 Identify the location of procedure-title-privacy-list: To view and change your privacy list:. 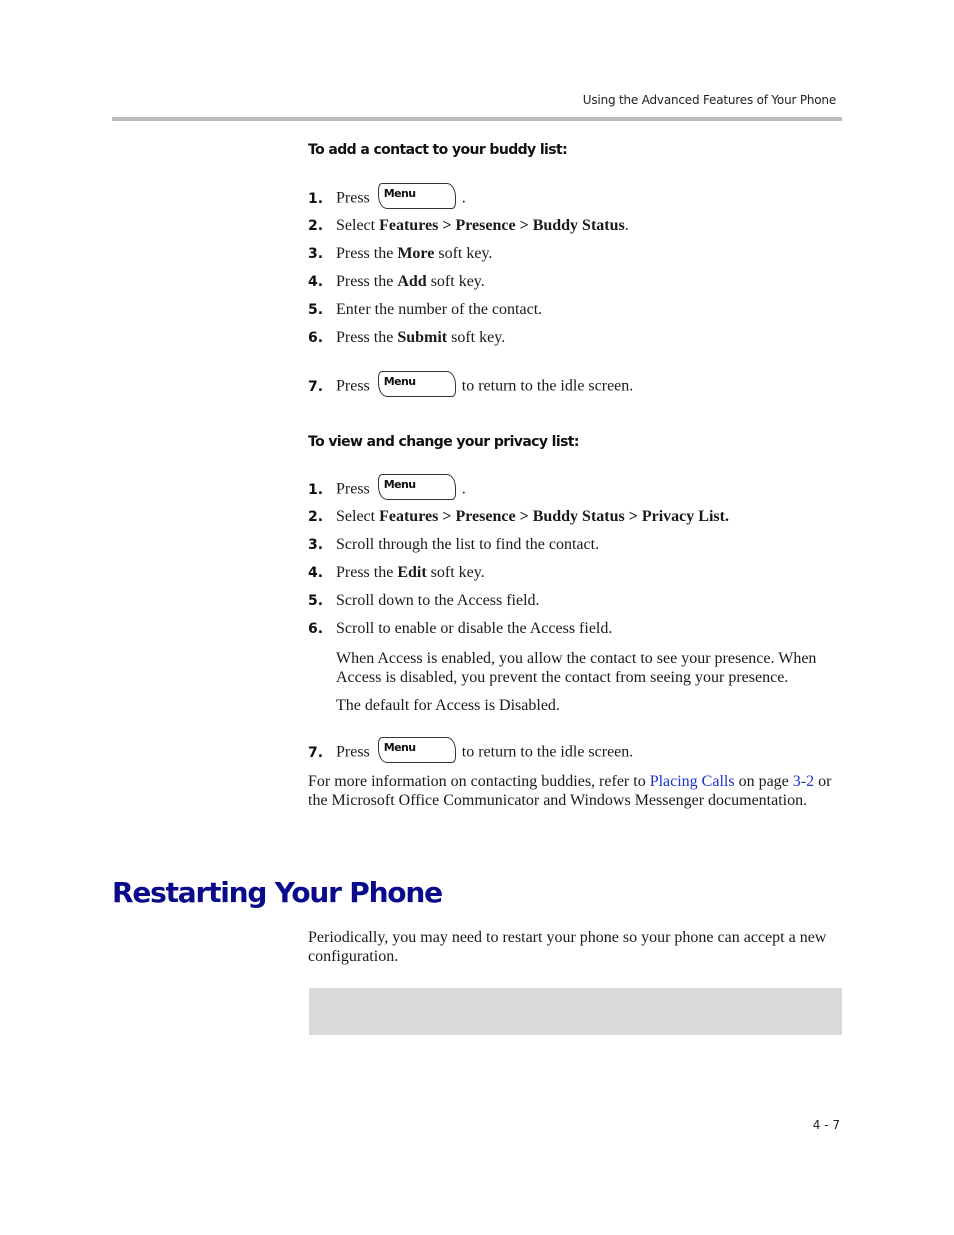
(444, 442).